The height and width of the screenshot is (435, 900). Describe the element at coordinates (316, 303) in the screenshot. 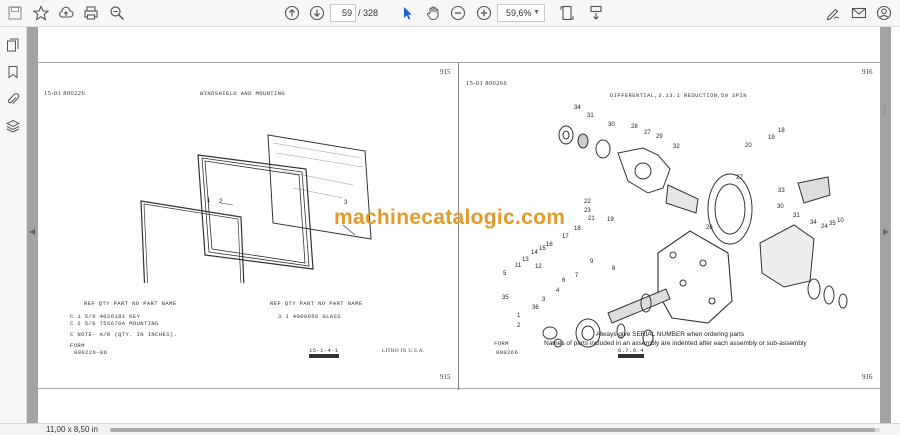

I see `left-table-header-right: REF QTY PART NO PART NAME` at that location.